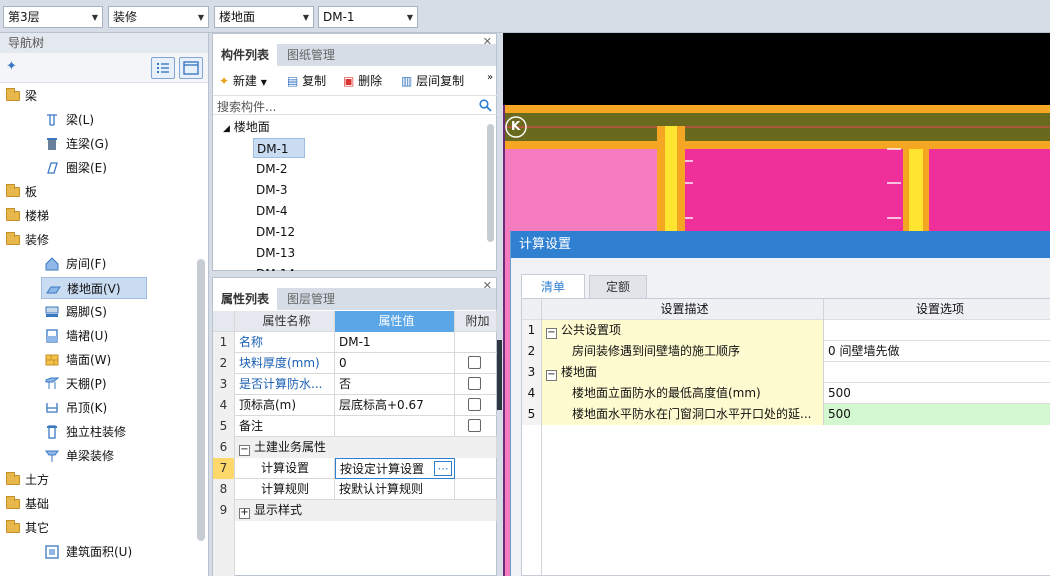  What do you see at coordinates (407, 81) in the screenshot?
I see `floor-copy-icon: ▥` at bounding box center [407, 81].